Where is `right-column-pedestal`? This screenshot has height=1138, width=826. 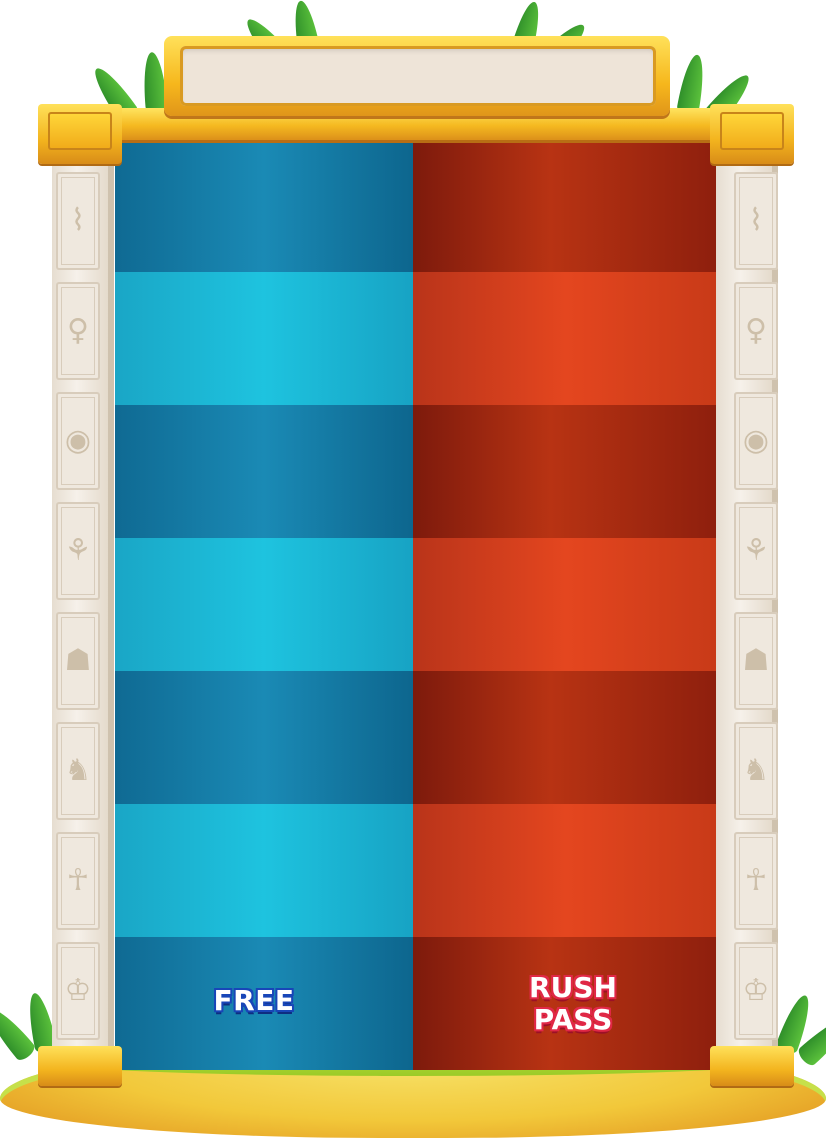 right-column-pedestal is located at coordinates (752, 1066).